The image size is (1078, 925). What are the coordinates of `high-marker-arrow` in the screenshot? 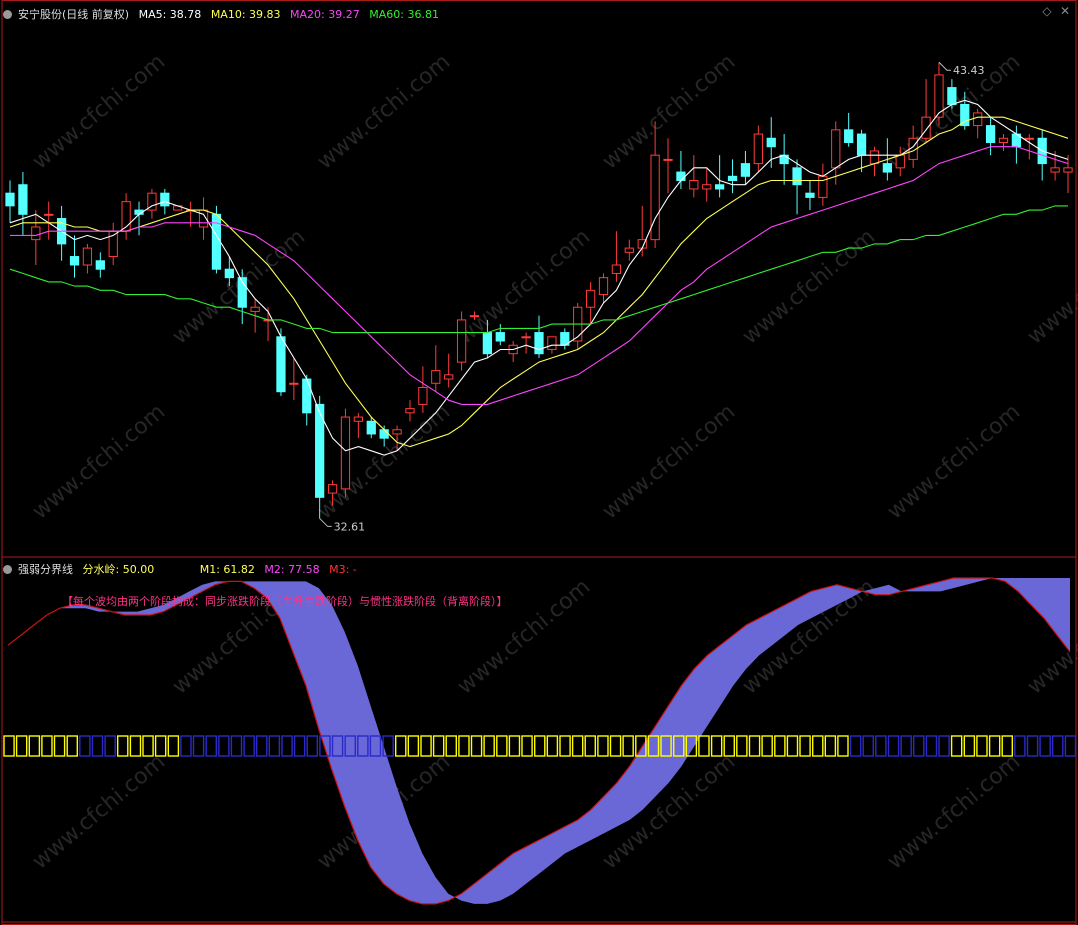 It's located at (944, 66).